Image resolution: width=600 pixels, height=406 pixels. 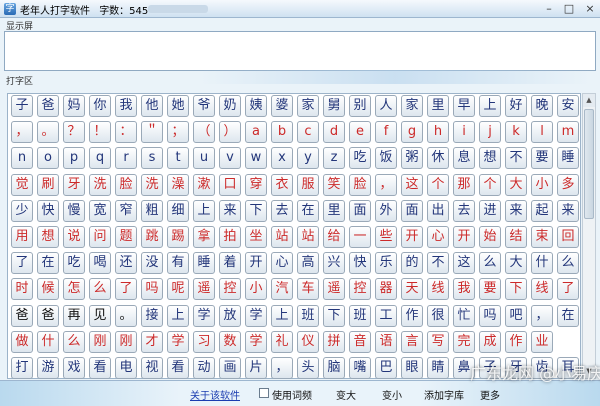 What do you see at coordinates (360, 263) in the screenshot?
I see `key-6-13: 快` at bounding box center [360, 263].